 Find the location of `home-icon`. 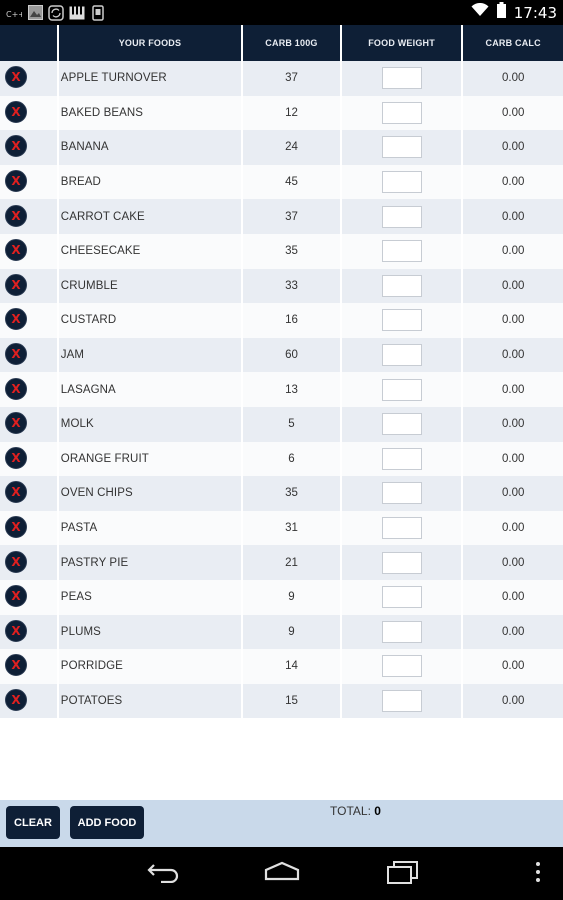

home-icon is located at coordinates (282, 872).